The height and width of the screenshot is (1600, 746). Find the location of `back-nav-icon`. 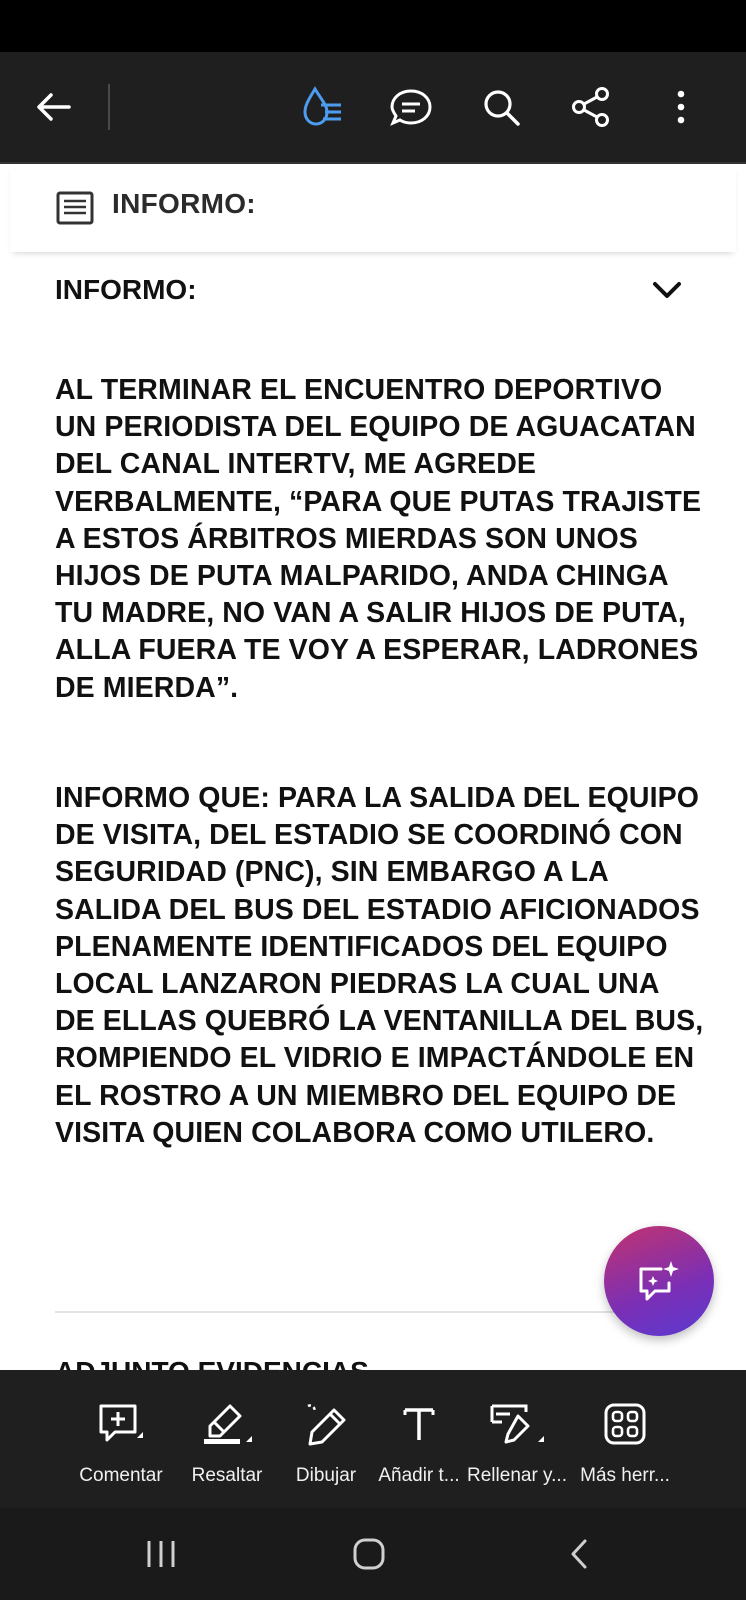

back-nav-icon is located at coordinates (579, 1554).